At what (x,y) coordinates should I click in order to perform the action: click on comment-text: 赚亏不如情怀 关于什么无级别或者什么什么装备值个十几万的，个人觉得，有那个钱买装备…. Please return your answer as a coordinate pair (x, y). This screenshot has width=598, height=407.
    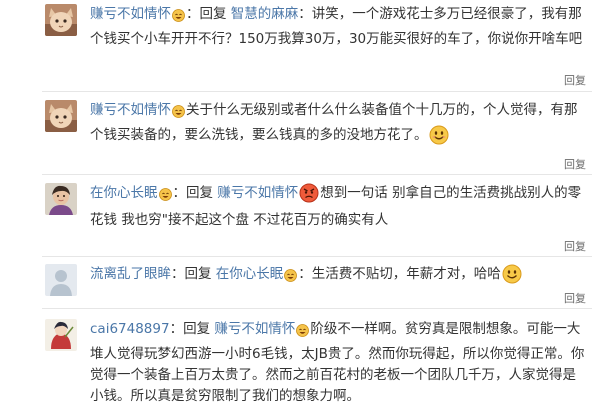
    Looking at the image, I should click on (339, 126).